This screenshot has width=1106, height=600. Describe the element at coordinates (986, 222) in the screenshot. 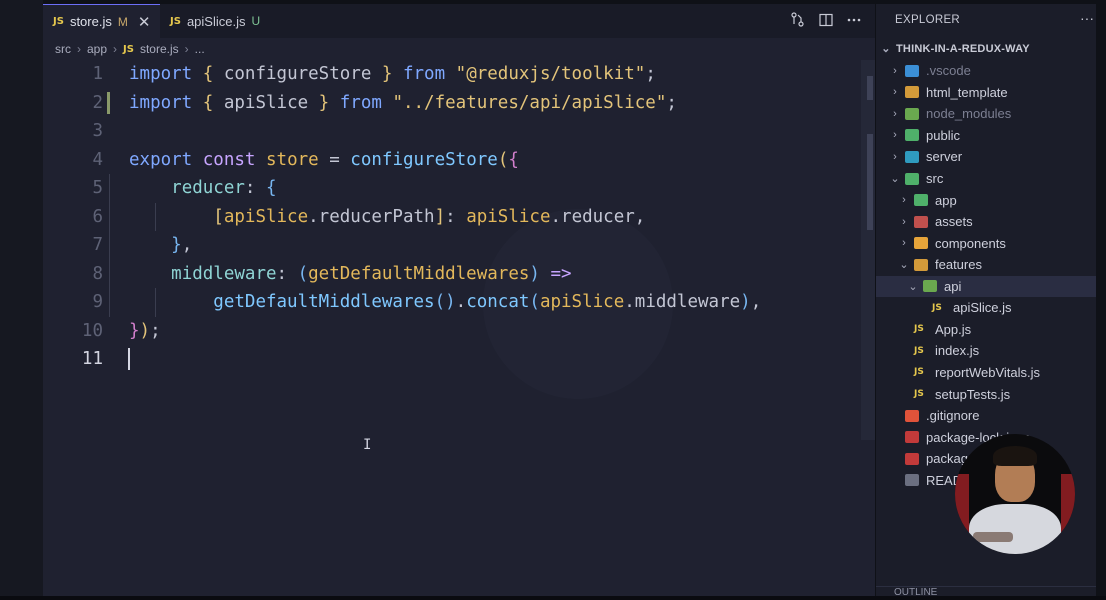

I see `tree-item: › assets` at that location.